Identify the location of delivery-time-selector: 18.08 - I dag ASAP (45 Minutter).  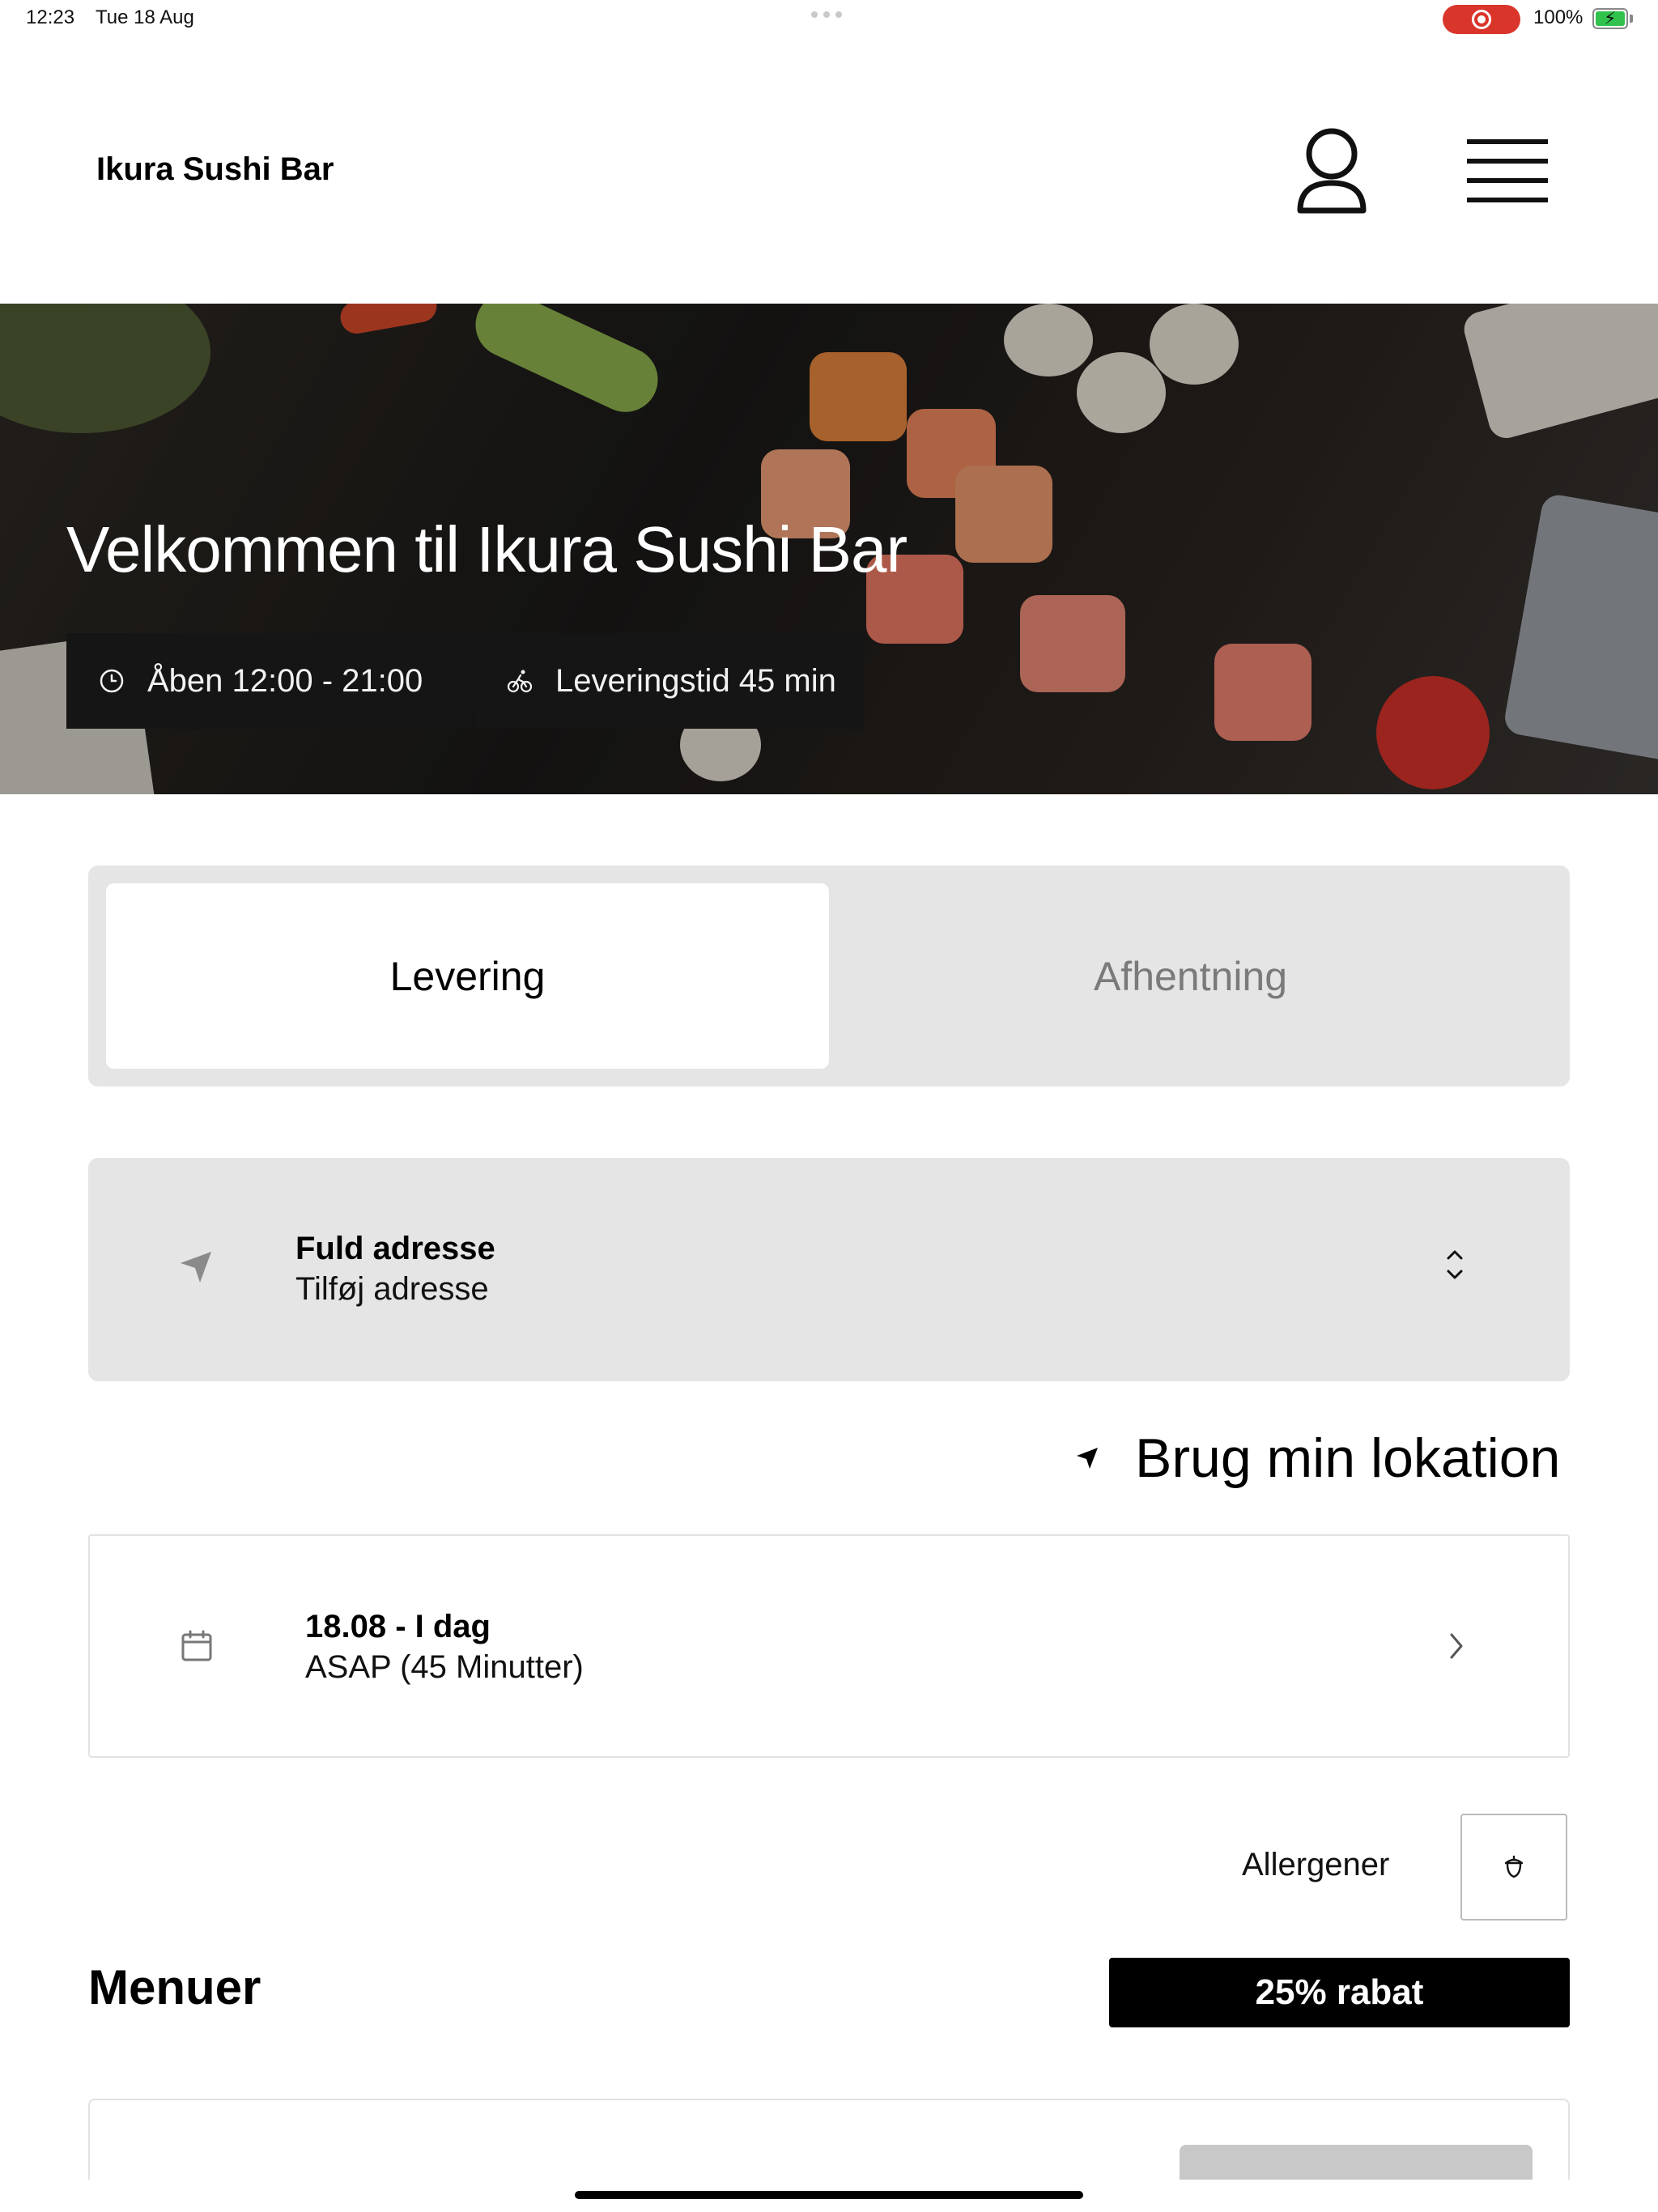
(829, 1646).